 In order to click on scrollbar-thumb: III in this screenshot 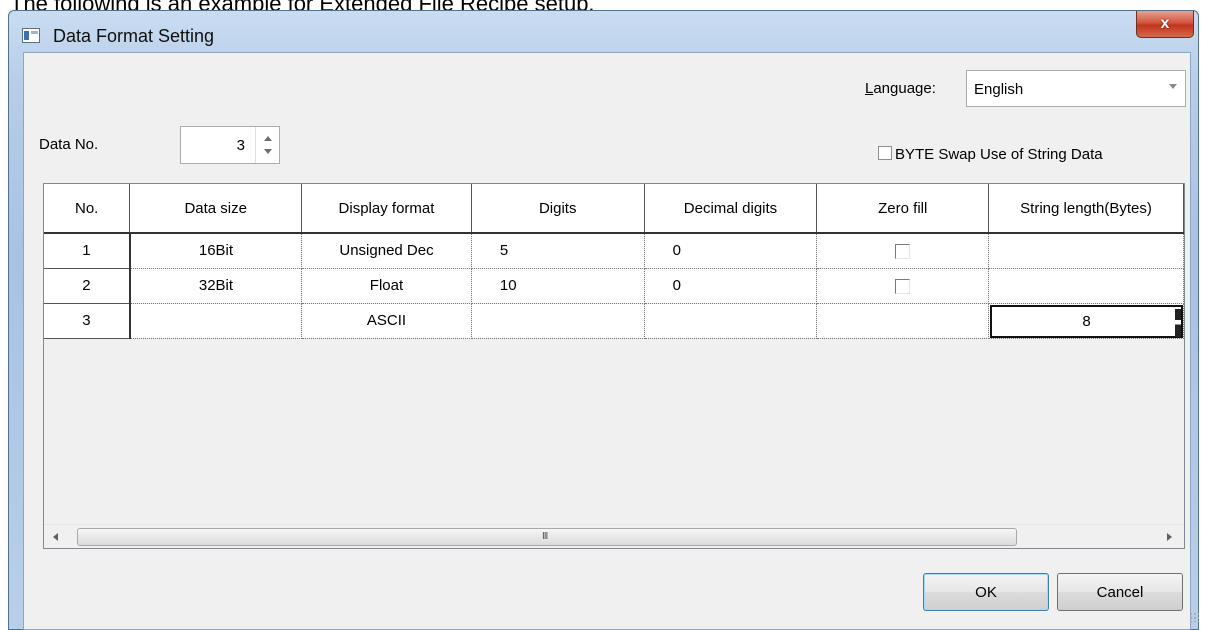, I will do `click(547, 537)`.